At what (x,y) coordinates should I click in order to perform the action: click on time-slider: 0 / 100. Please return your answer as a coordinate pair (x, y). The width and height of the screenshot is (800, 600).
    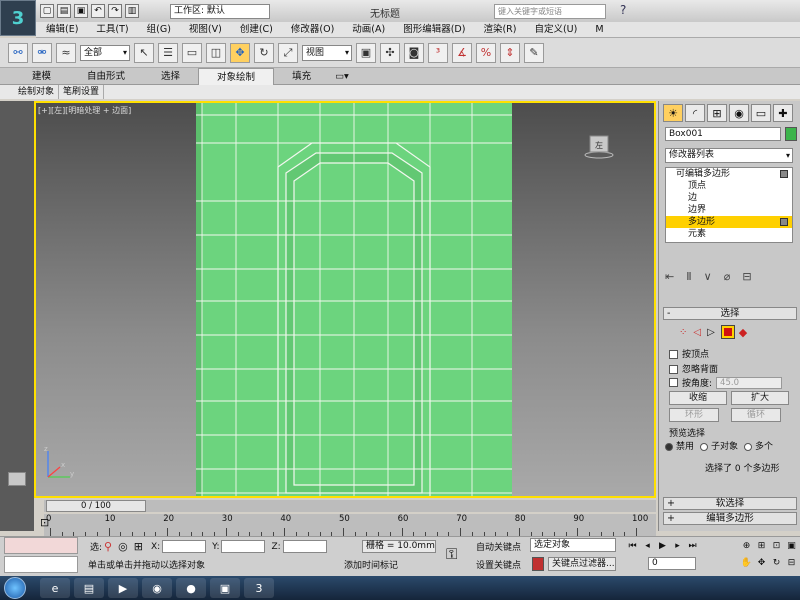
    Looking at the image, I should click on (350, 506).